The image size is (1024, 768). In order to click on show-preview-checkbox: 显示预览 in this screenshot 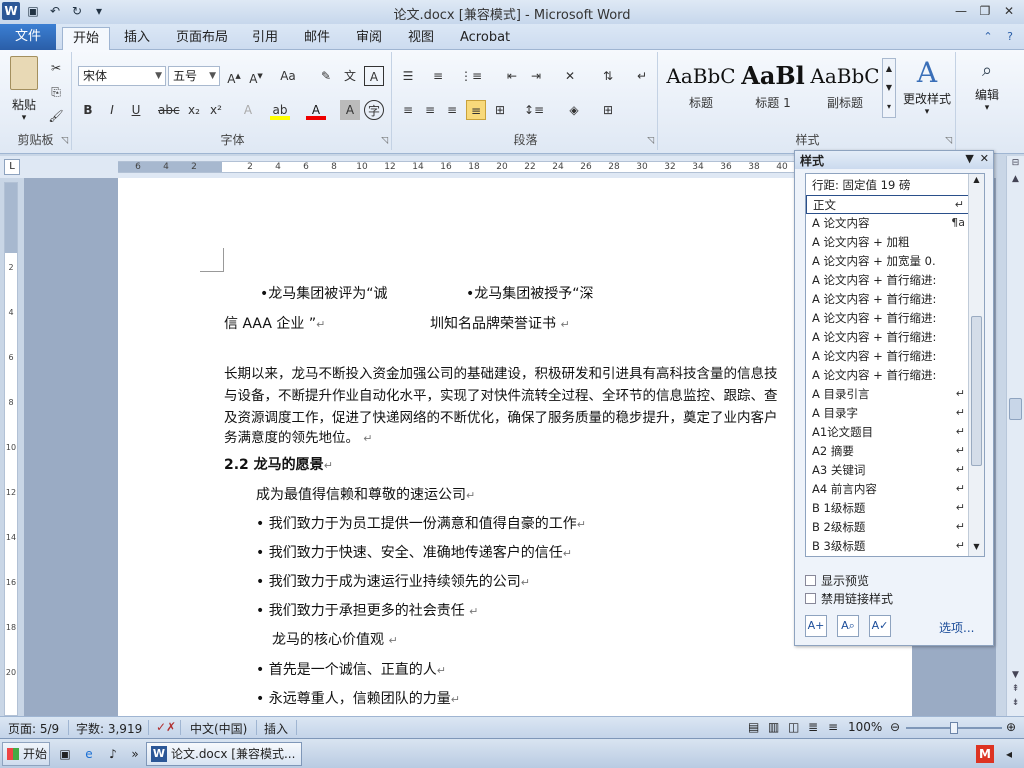, I will do `click(837, 580)`.